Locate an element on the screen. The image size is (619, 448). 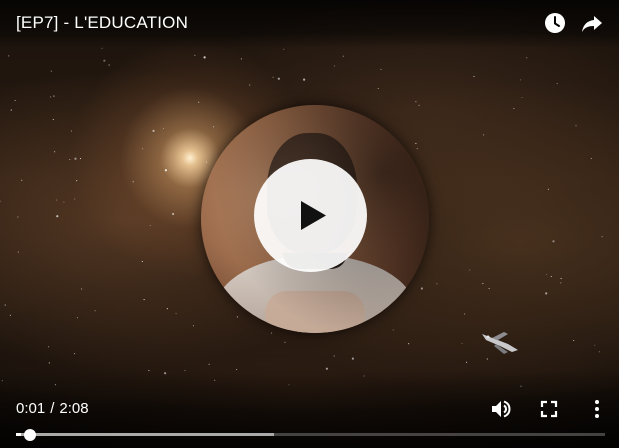
watch-later-button is located at coordinates (555, 23).